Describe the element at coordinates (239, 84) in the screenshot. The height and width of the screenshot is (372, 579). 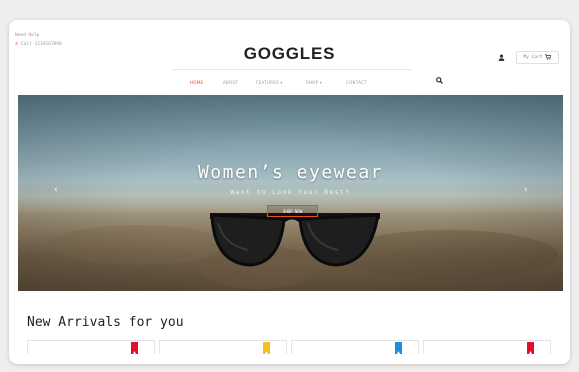
I see `nav-item-about: ABOUT` at that location.